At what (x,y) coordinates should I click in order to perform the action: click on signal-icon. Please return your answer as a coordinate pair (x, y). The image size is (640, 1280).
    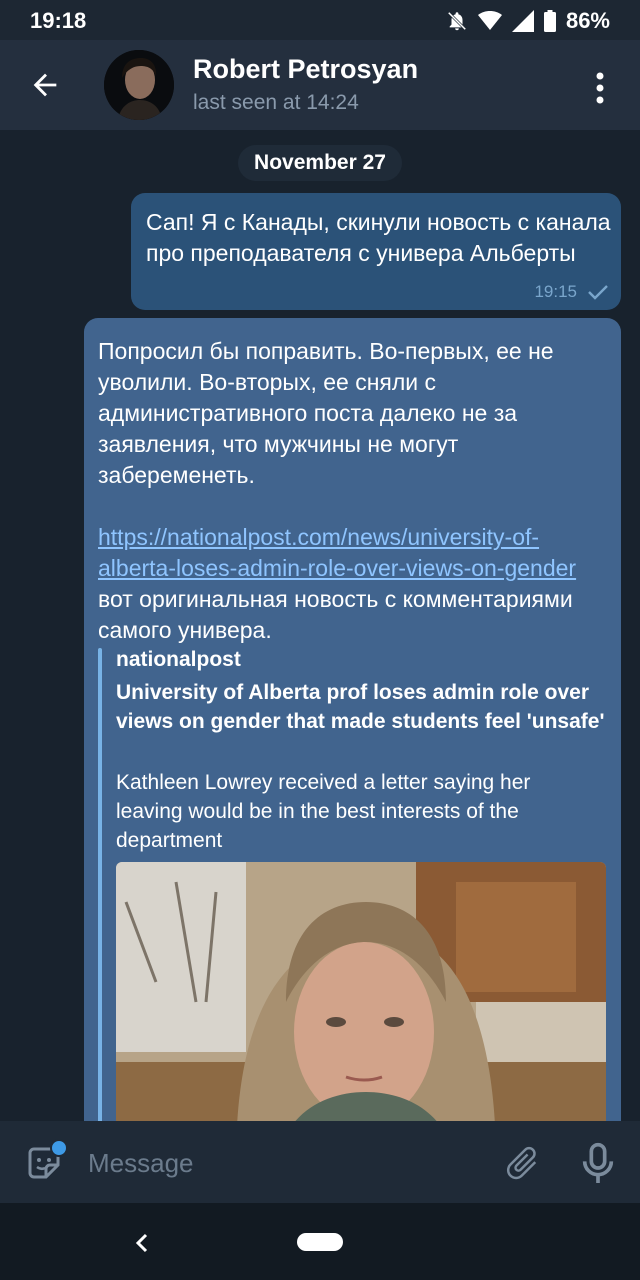
    Looking at the image, I should click on (522, 21).